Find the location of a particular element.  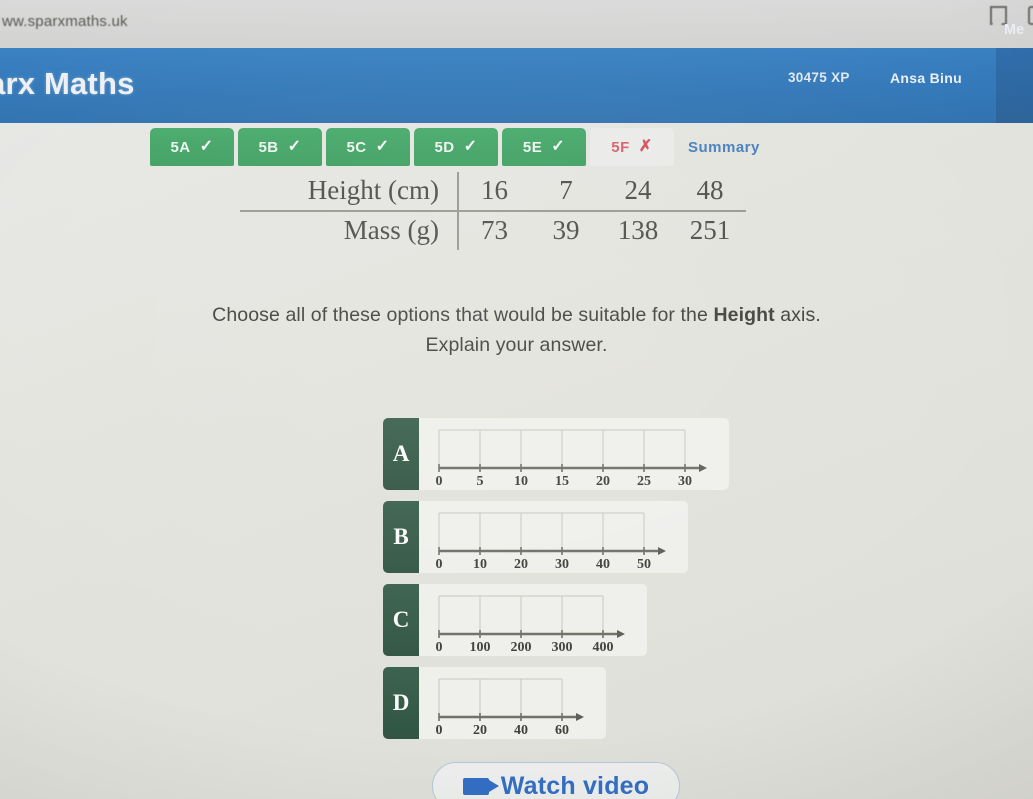

question-tab-strip: 5A ✓ 5B ✓ 5C ✓ 5D ✓ 5E ✓ 5F ✗ Summary is located at coordinates (460, 147).